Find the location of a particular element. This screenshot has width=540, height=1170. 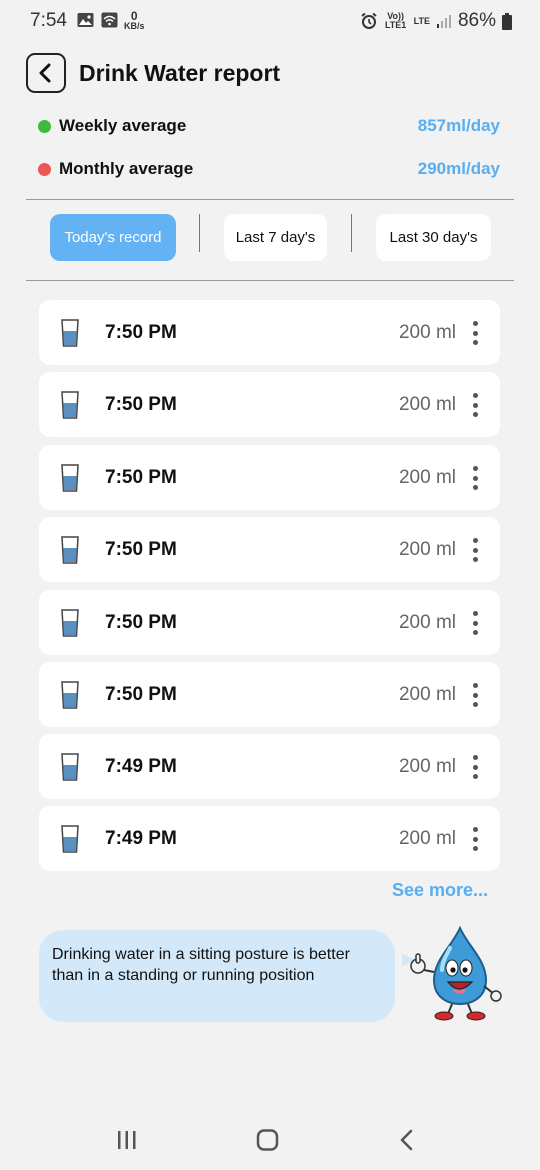

status-time: 7:54 is located at coordinates (48, 20).